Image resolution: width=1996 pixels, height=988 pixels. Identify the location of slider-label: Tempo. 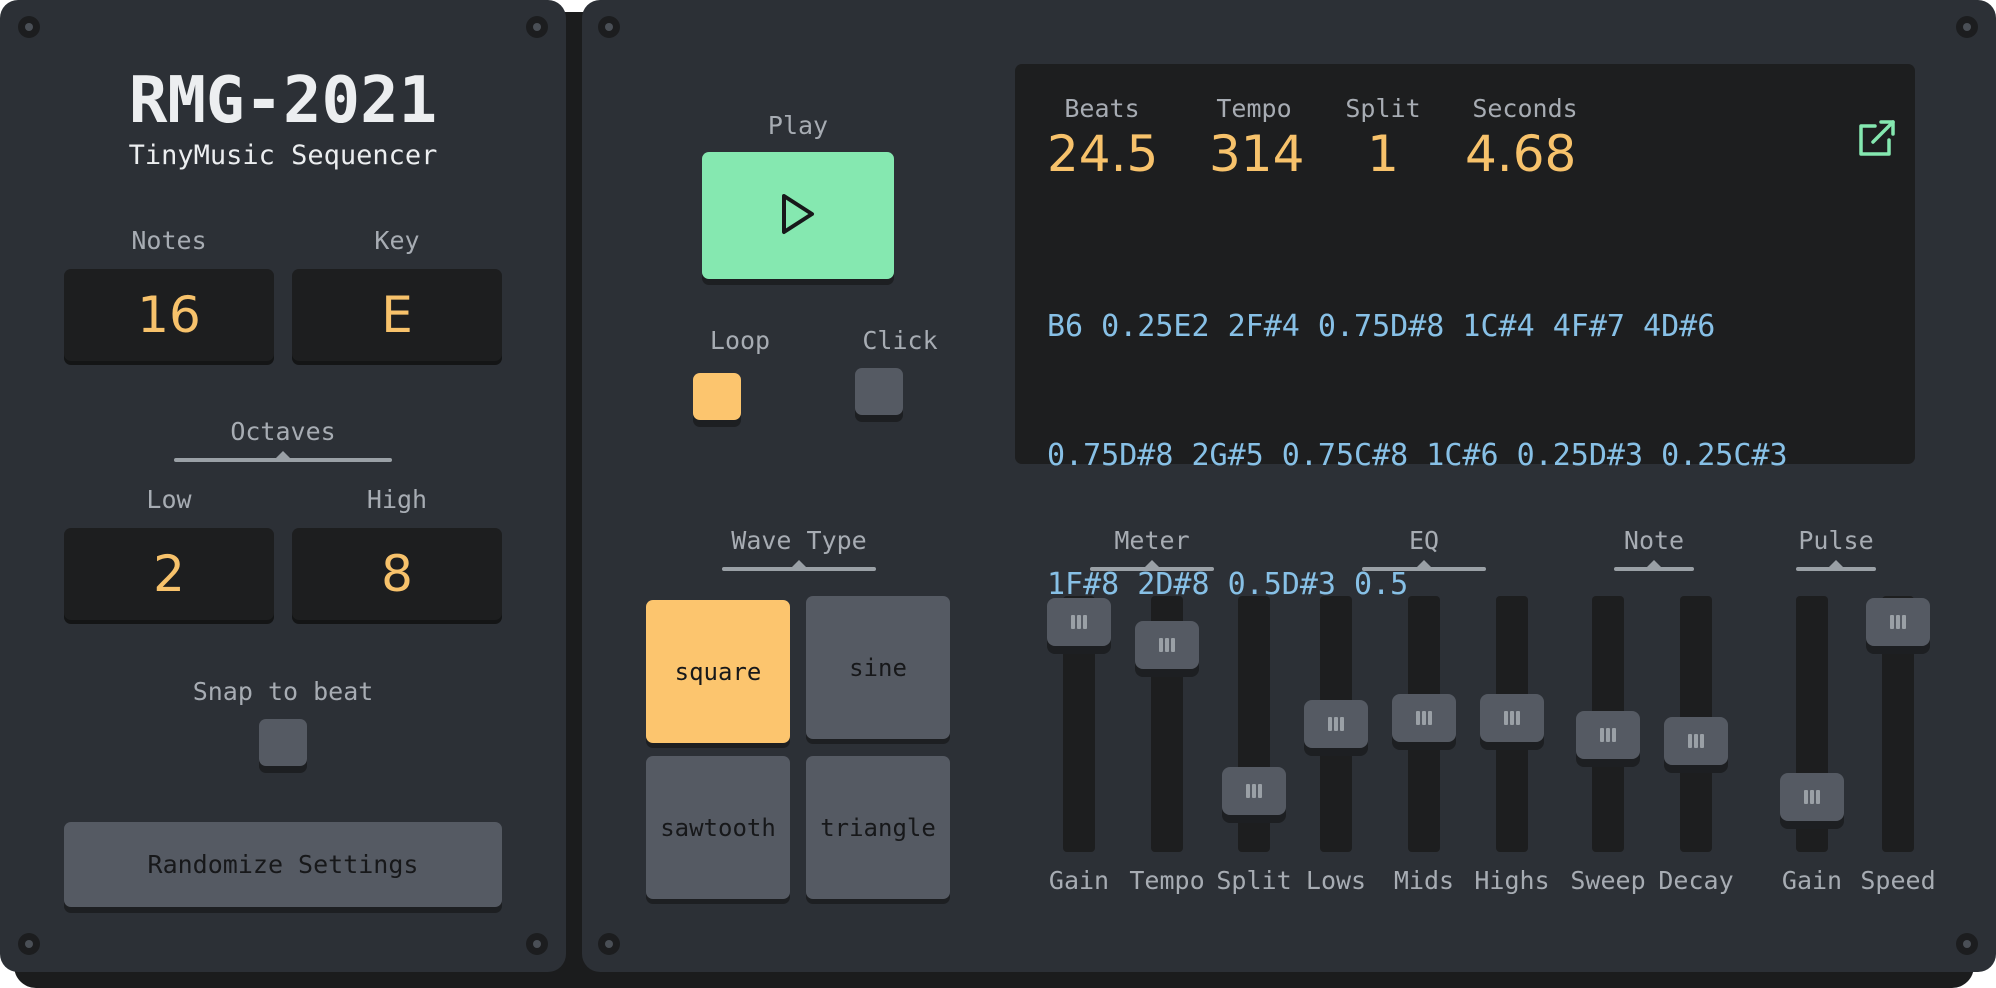
(1167, 880).